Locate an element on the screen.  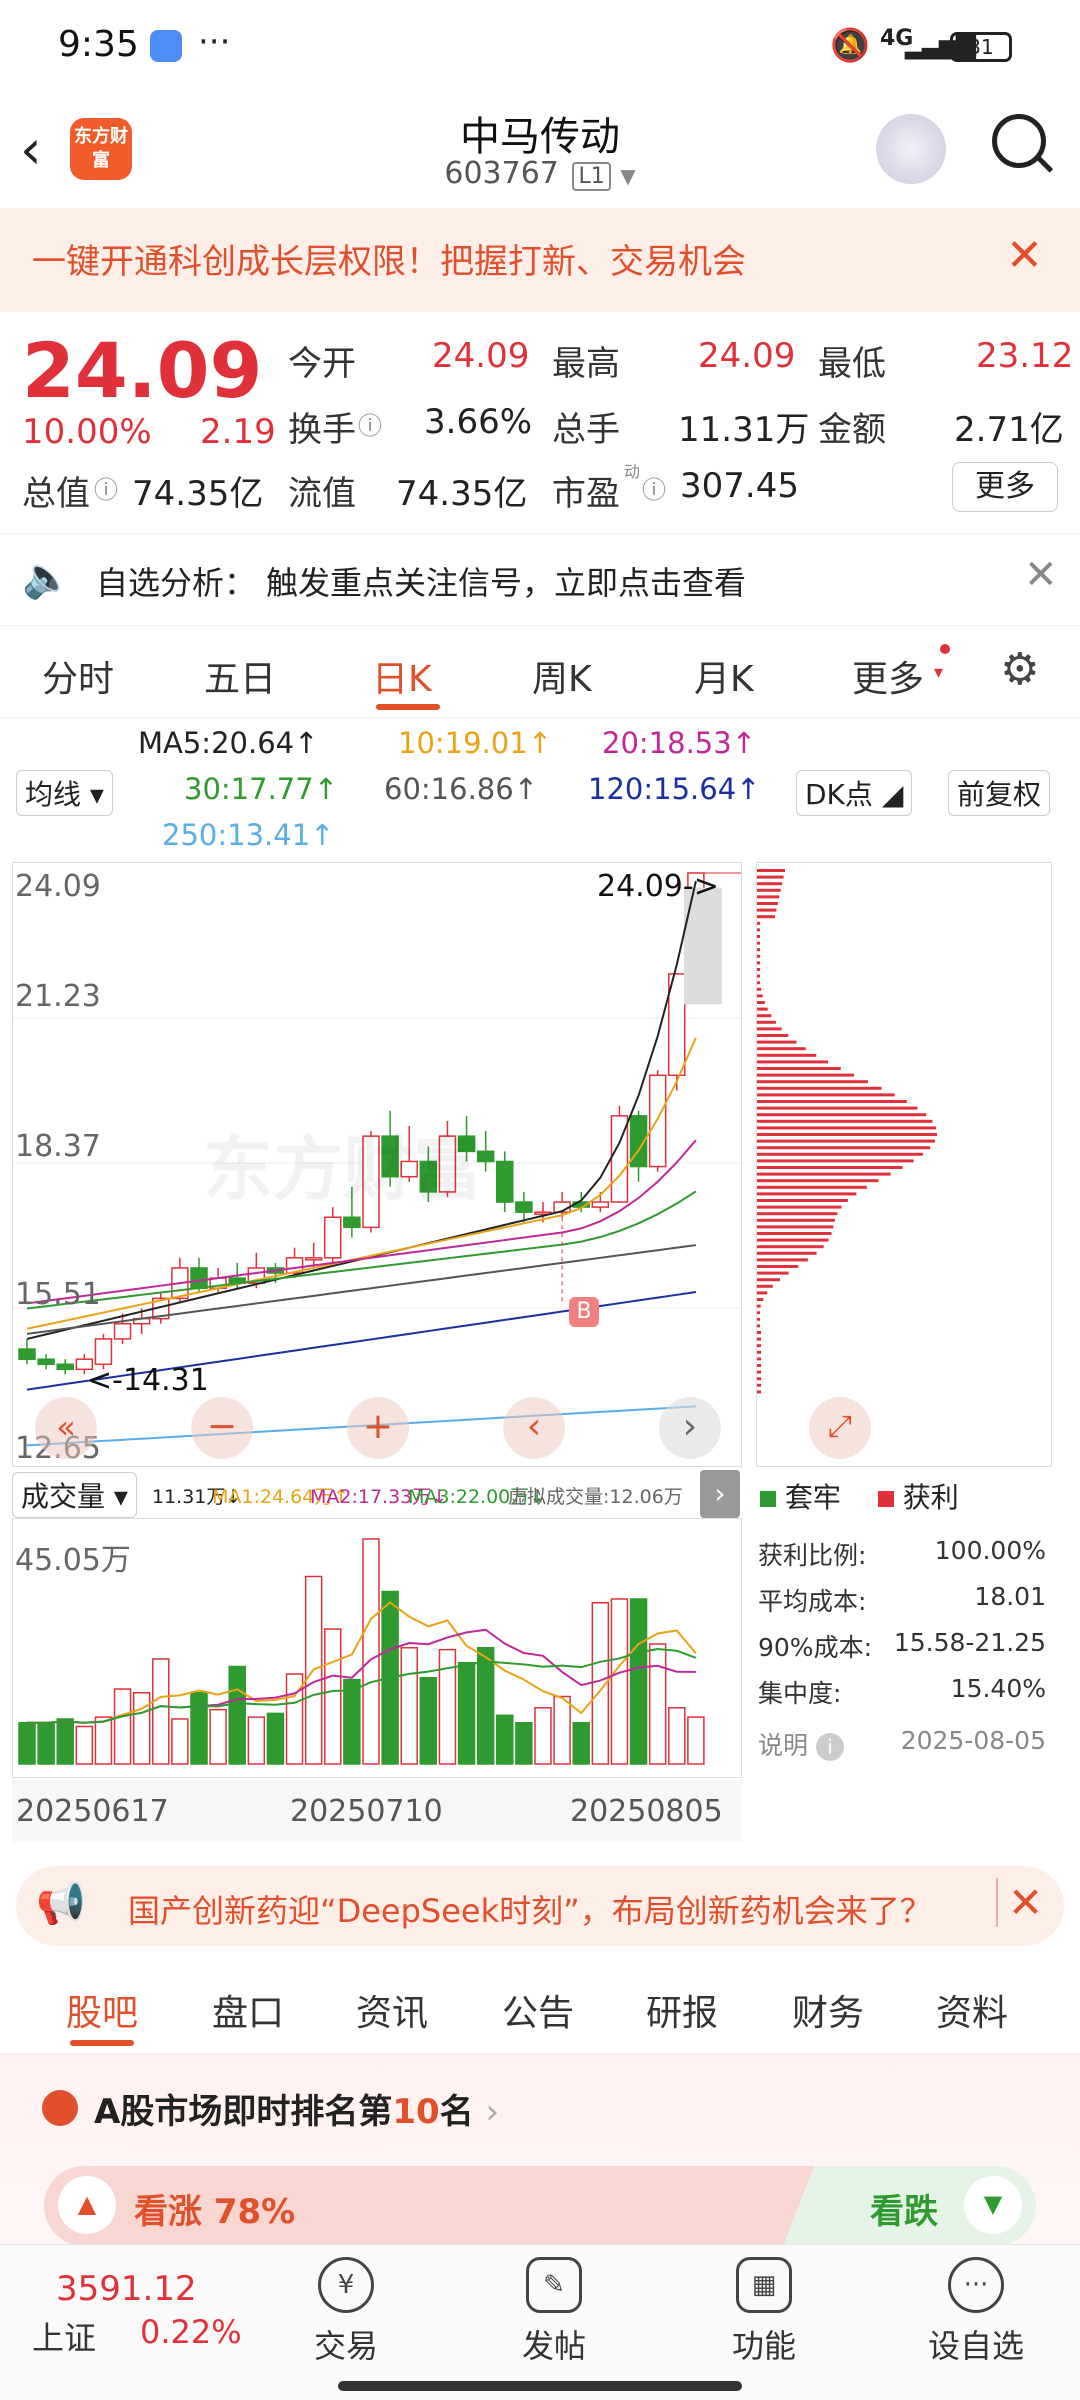
open-label: 今开 is located at coordinates (322, 364).